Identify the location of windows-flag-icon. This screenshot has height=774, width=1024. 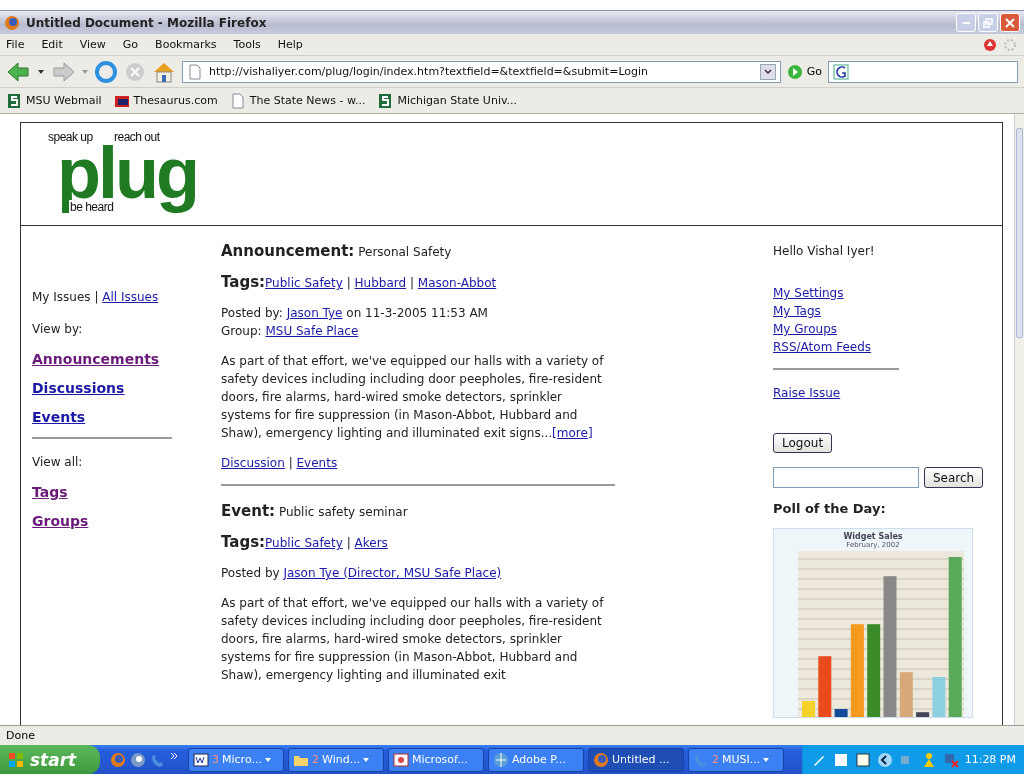
(16, 759).